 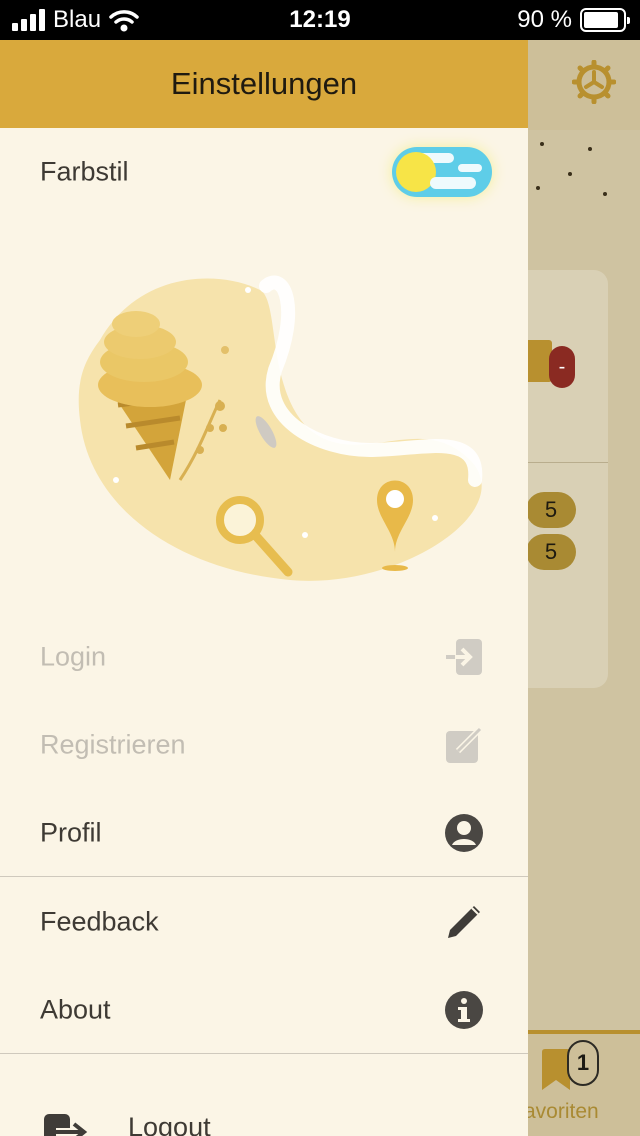 What do you see at coordinates (264, 922) in the screenshot?
I see `feedback-row: Feedback` at bounding box center [264, 922].